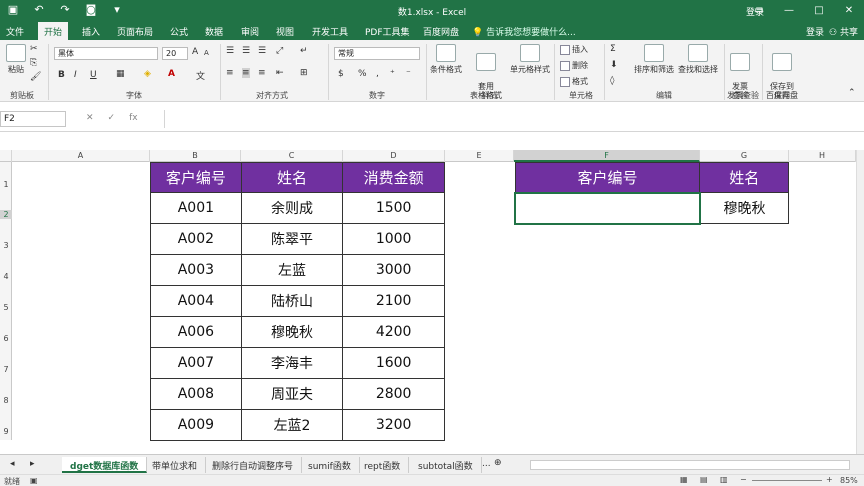 This screenshot has width=864, height=486. What do you see at coordinates (815, 31) in the screenshot?
I see `account-label: 登录` at bounding box center [815, 31].